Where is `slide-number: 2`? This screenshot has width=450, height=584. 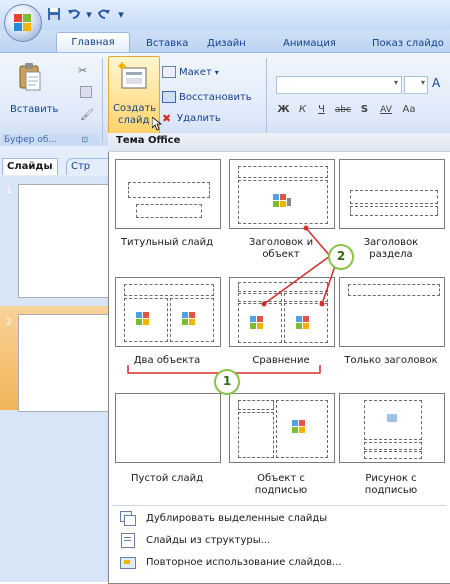
slide-number: 2 is located at coordinates (9, 323).